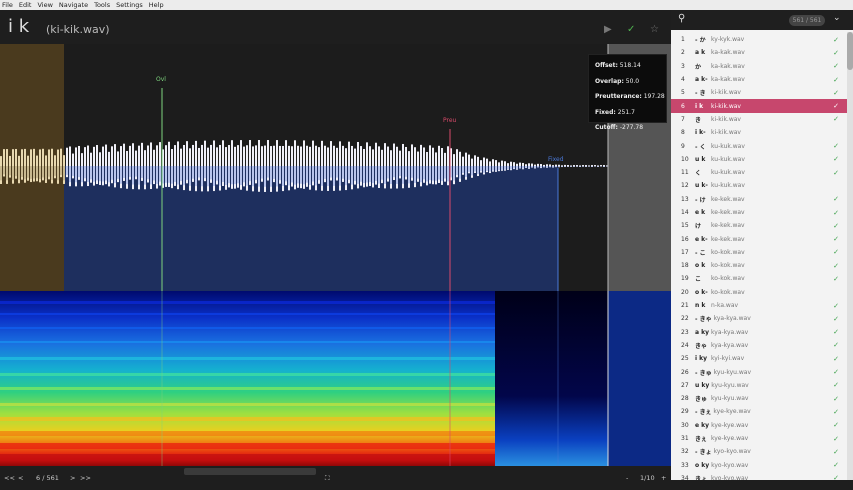 Image resolution: width=853 pixels, height=490 pixels. I want to click on row-alias: - か, so click(702, 39).